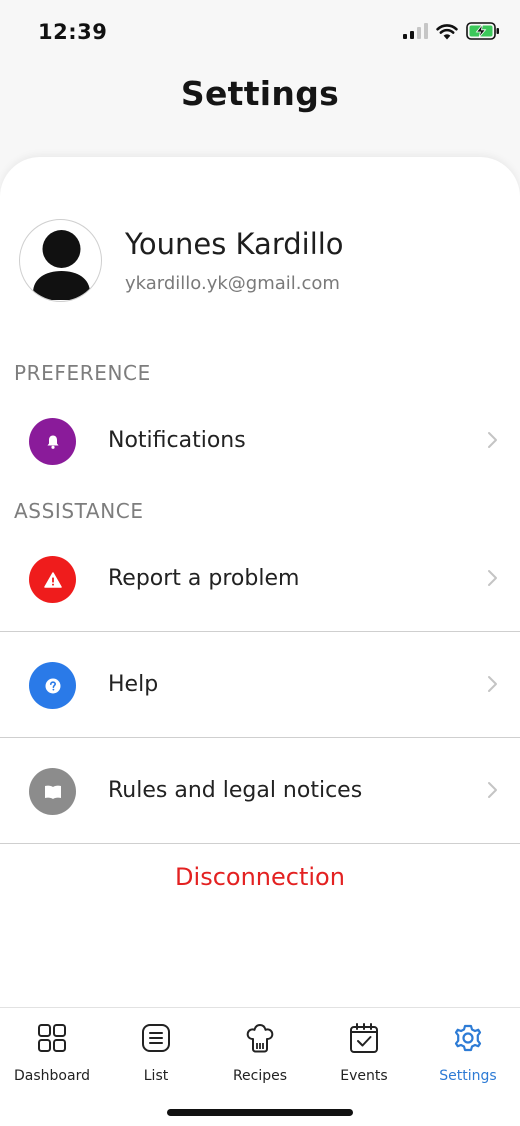  What do you see at coordinates (364, 1038) in the screenshot?
I see `calendar-check-icon` at bounding box center [364, 1038].